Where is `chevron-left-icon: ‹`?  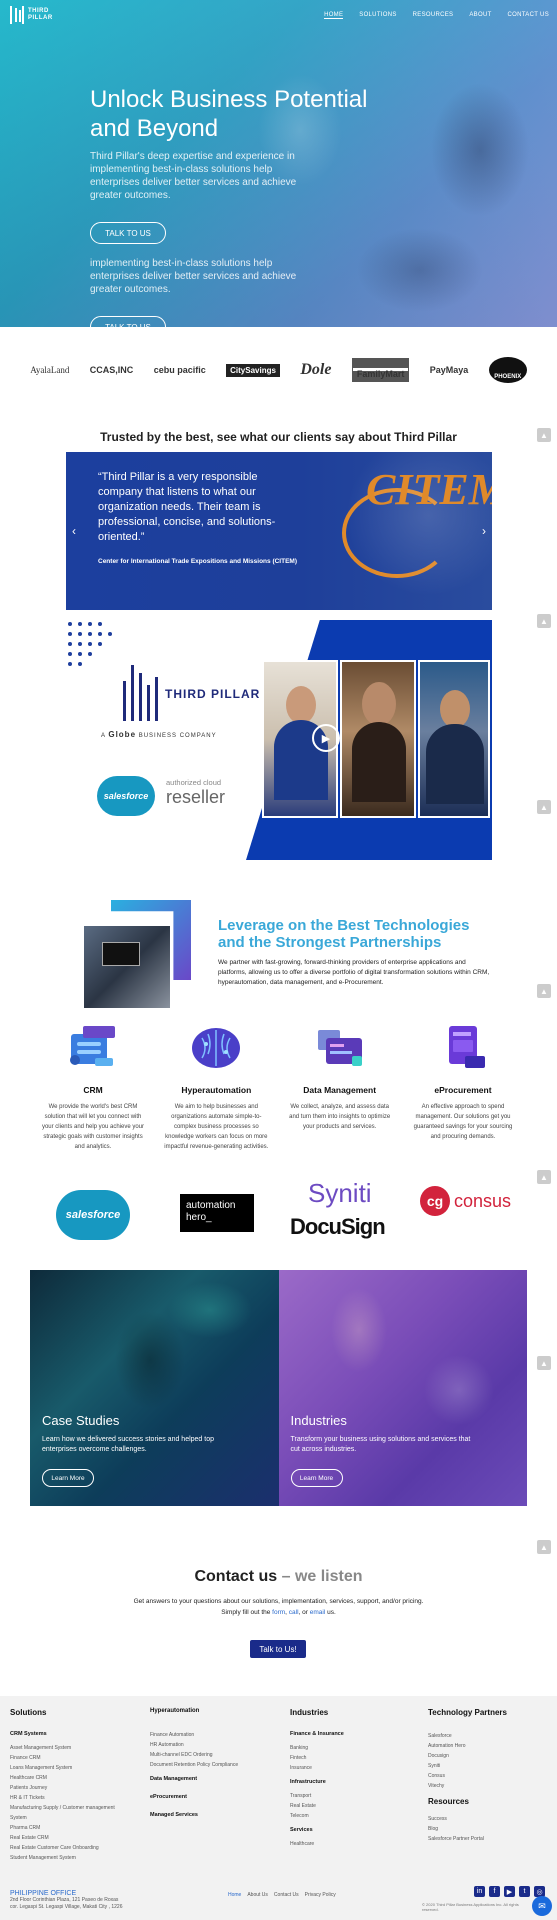 chevron-left-icon: ‹ is located at coordinates (74, 531).